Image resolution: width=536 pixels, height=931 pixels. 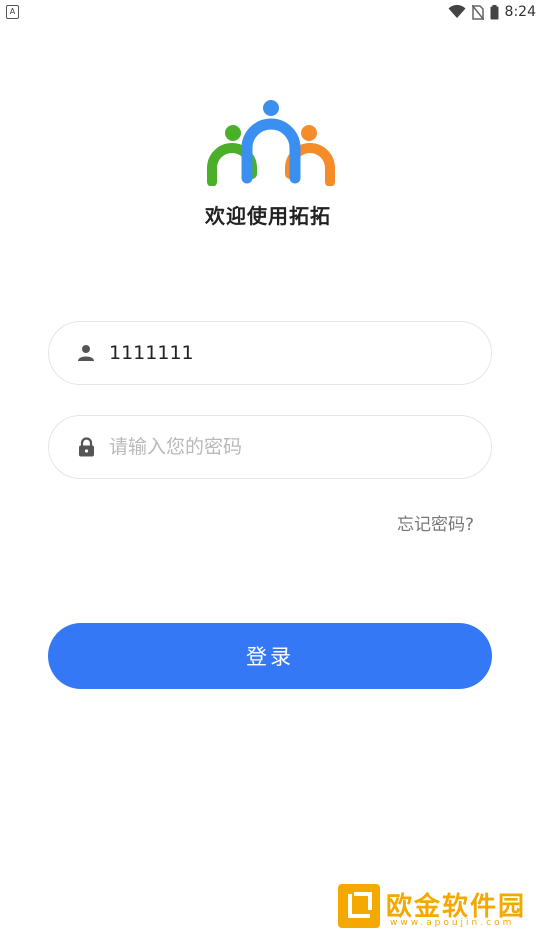 What do you see at coordinates (270, 656) in the screenshot?
I see `login-button: 登录` at bounding box center [270, 656].